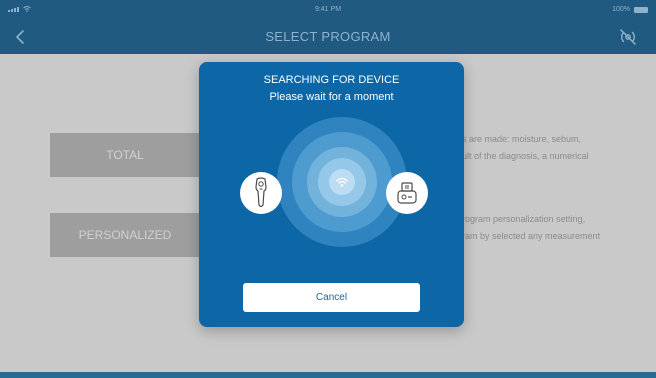 Image resolution: width=656 pixels, height=378 pixels. I want to click on personalized-description-line2: ram by selected any measurement, so click(531, 236).